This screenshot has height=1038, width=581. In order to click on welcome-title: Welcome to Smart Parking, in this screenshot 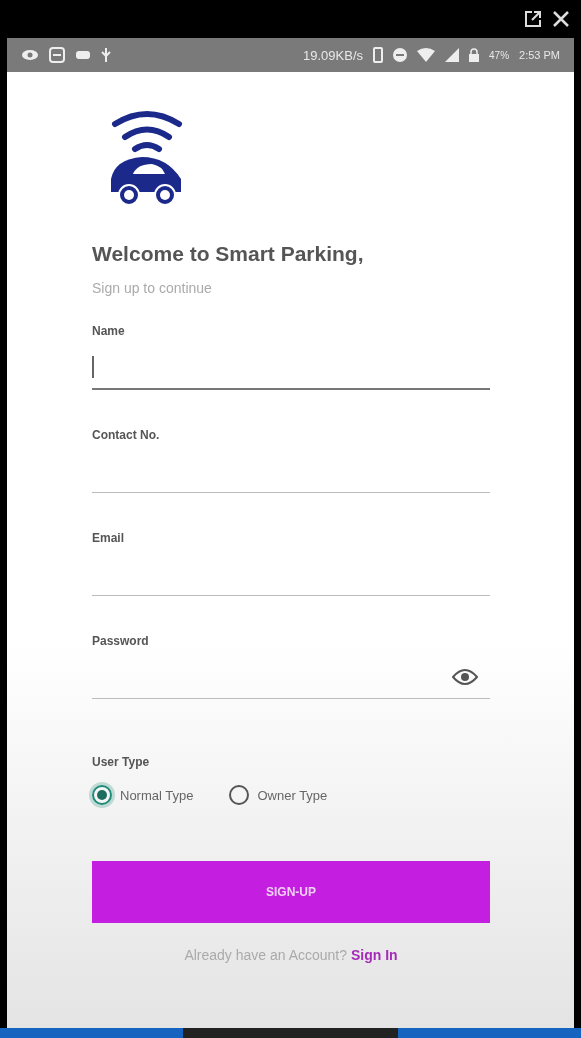, I will do `click(228, 254)`.